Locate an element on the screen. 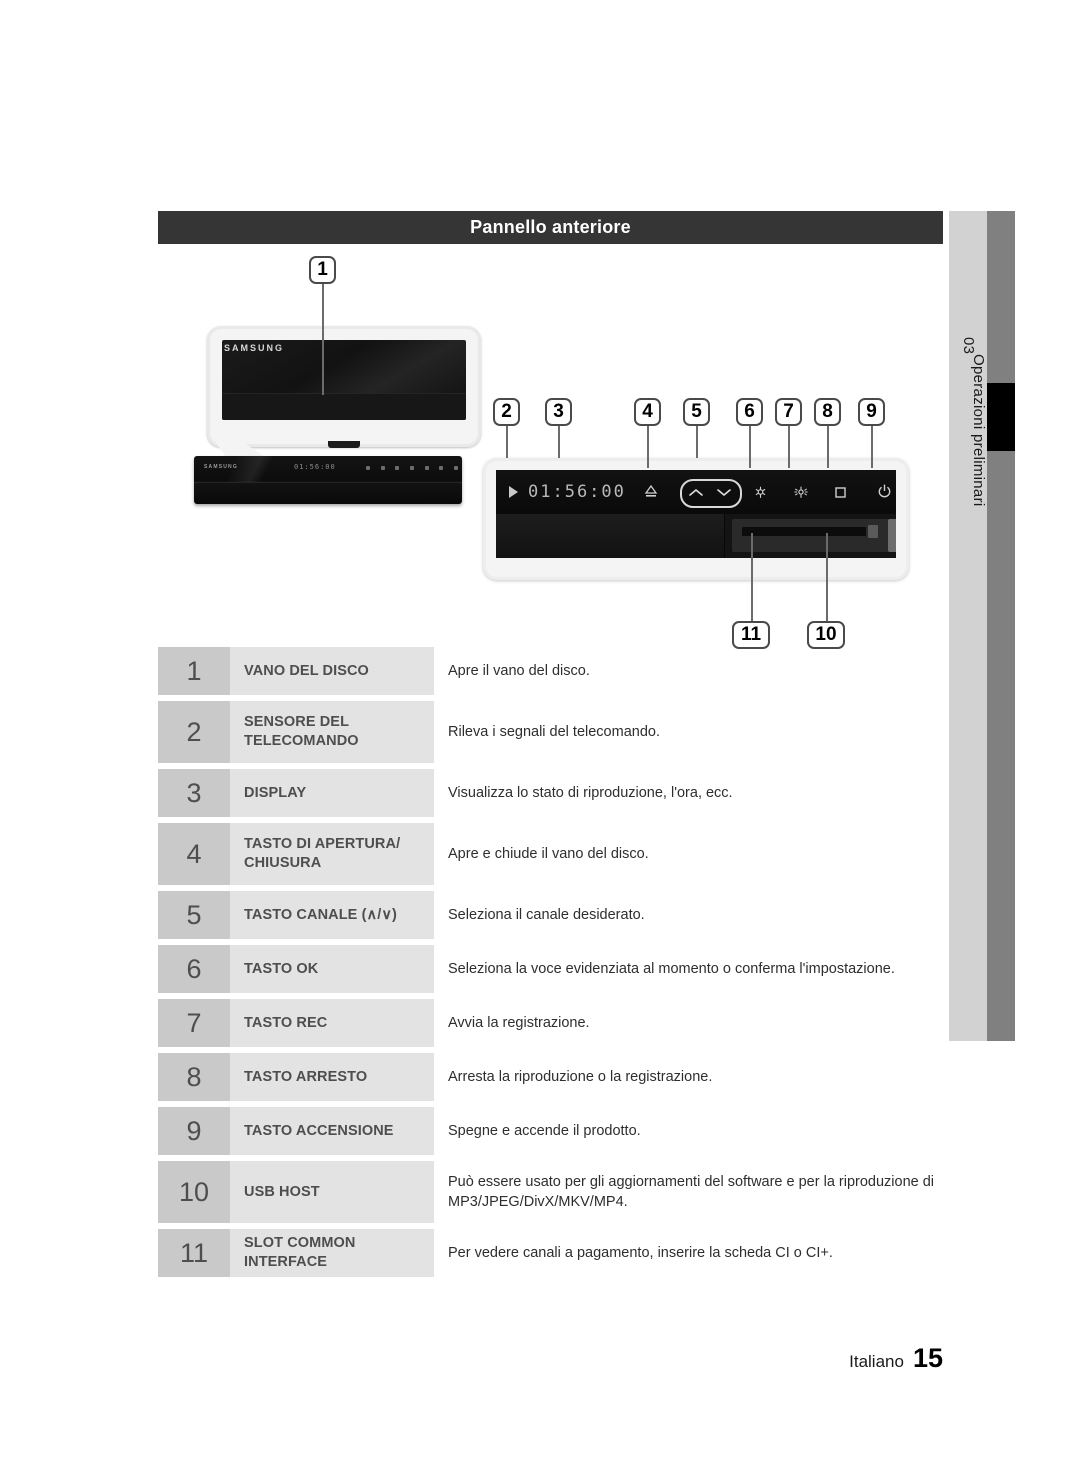 Image resolution: width=1080 pixels, height=1477 pixels. page-title: Pannello anteriore is located at coordinates (550, 227).